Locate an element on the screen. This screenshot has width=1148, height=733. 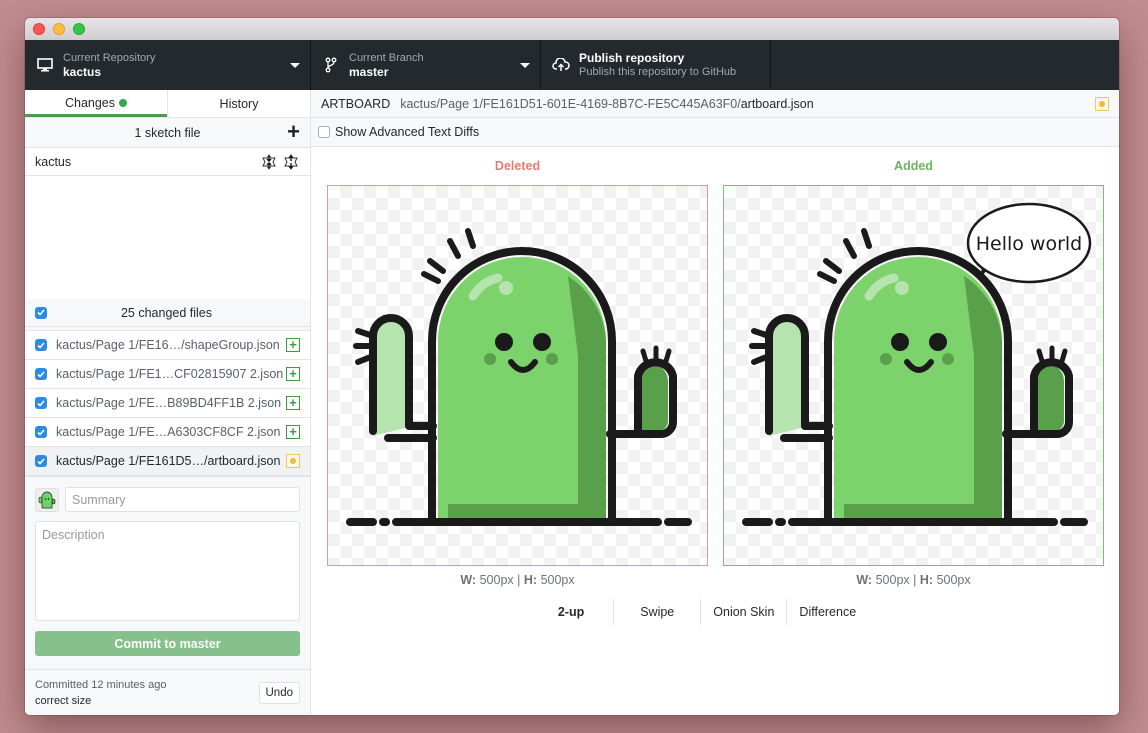
cactus-image-deleted is located at coordinates (519, 377).